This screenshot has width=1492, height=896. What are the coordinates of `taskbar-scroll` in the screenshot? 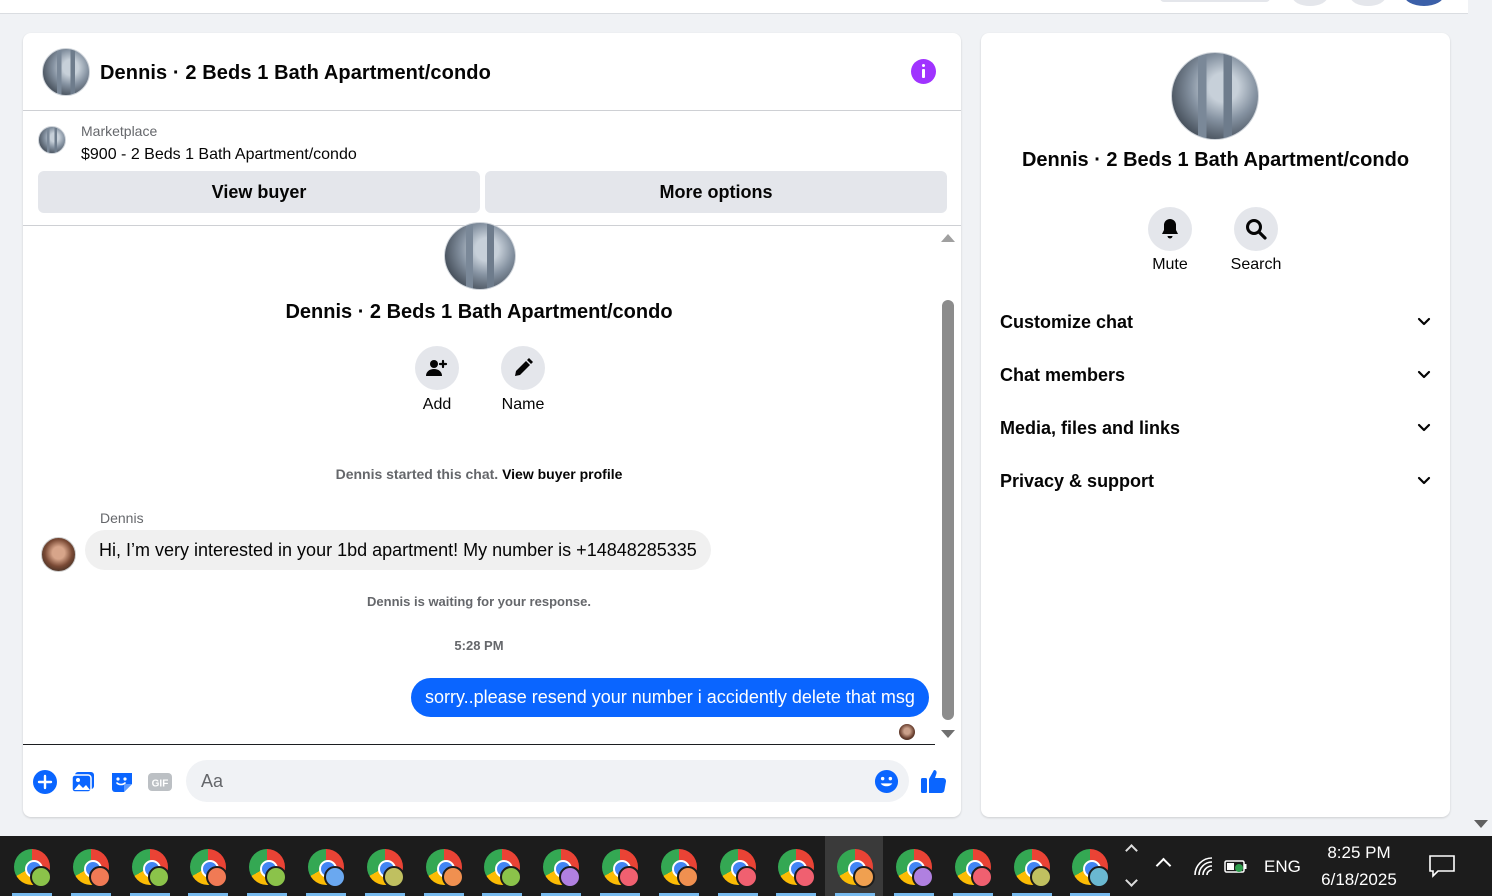 It's located at (1133, 866).